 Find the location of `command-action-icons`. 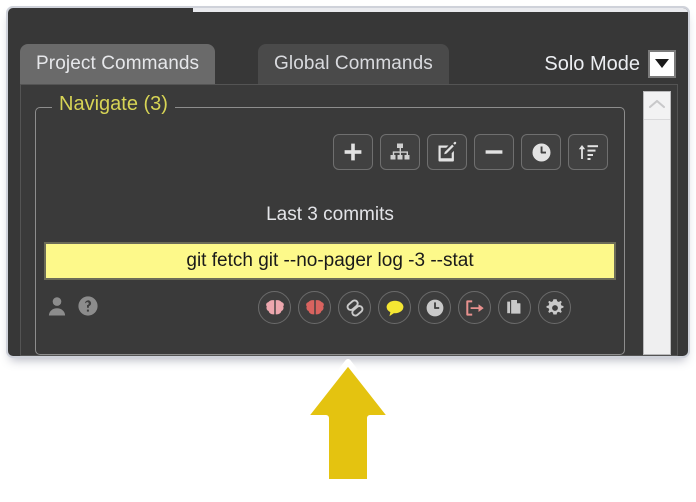

command-action-icons is located at coordinates (414, 307).